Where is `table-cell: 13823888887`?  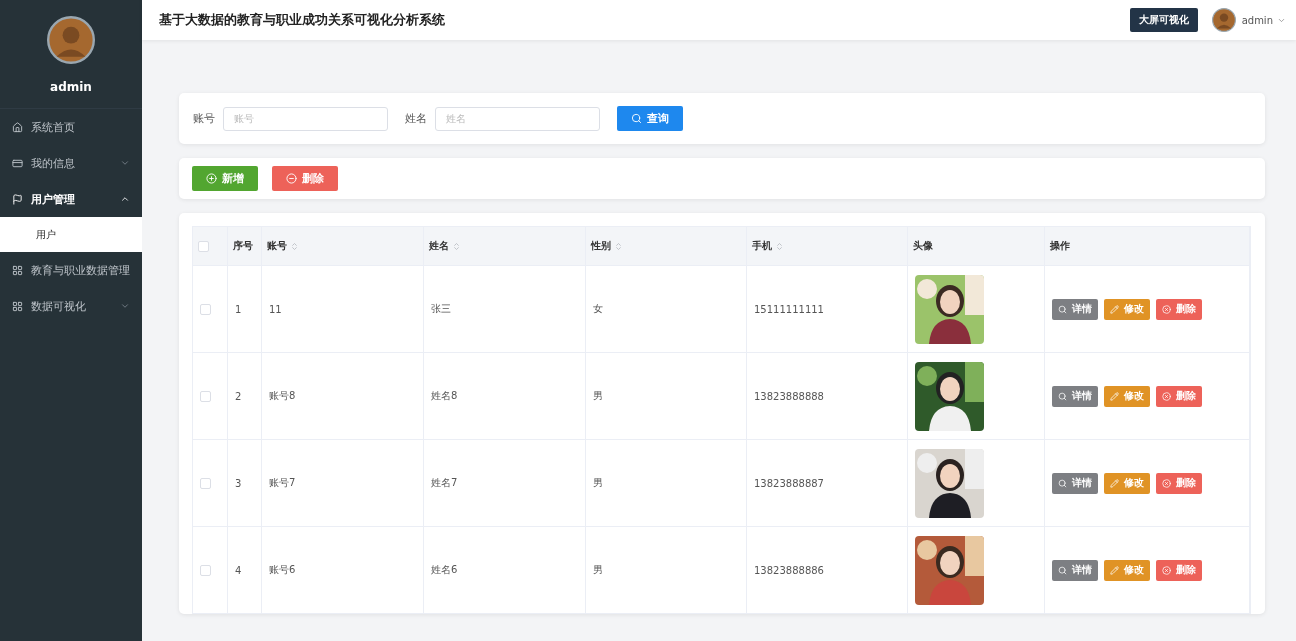
table-cell: 13823888887 is located at coordinates (789, 483).